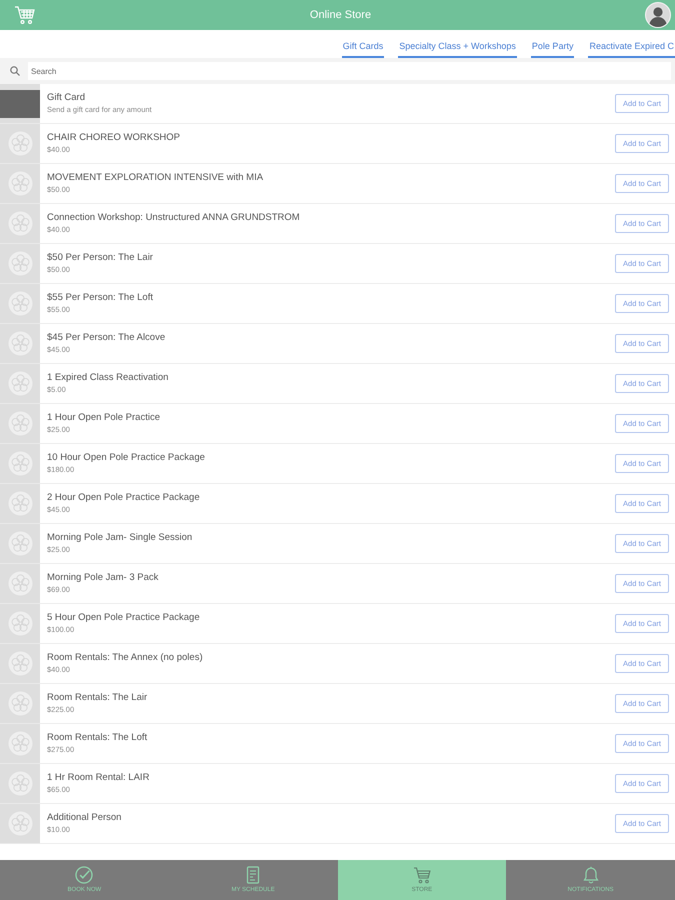 The width and height of the screenshot is (675, 900). Describe the element at coordinates (125, 658) in the screenshot. I see `product-name: Room Rentals: The Annex (no poles)` at that location.